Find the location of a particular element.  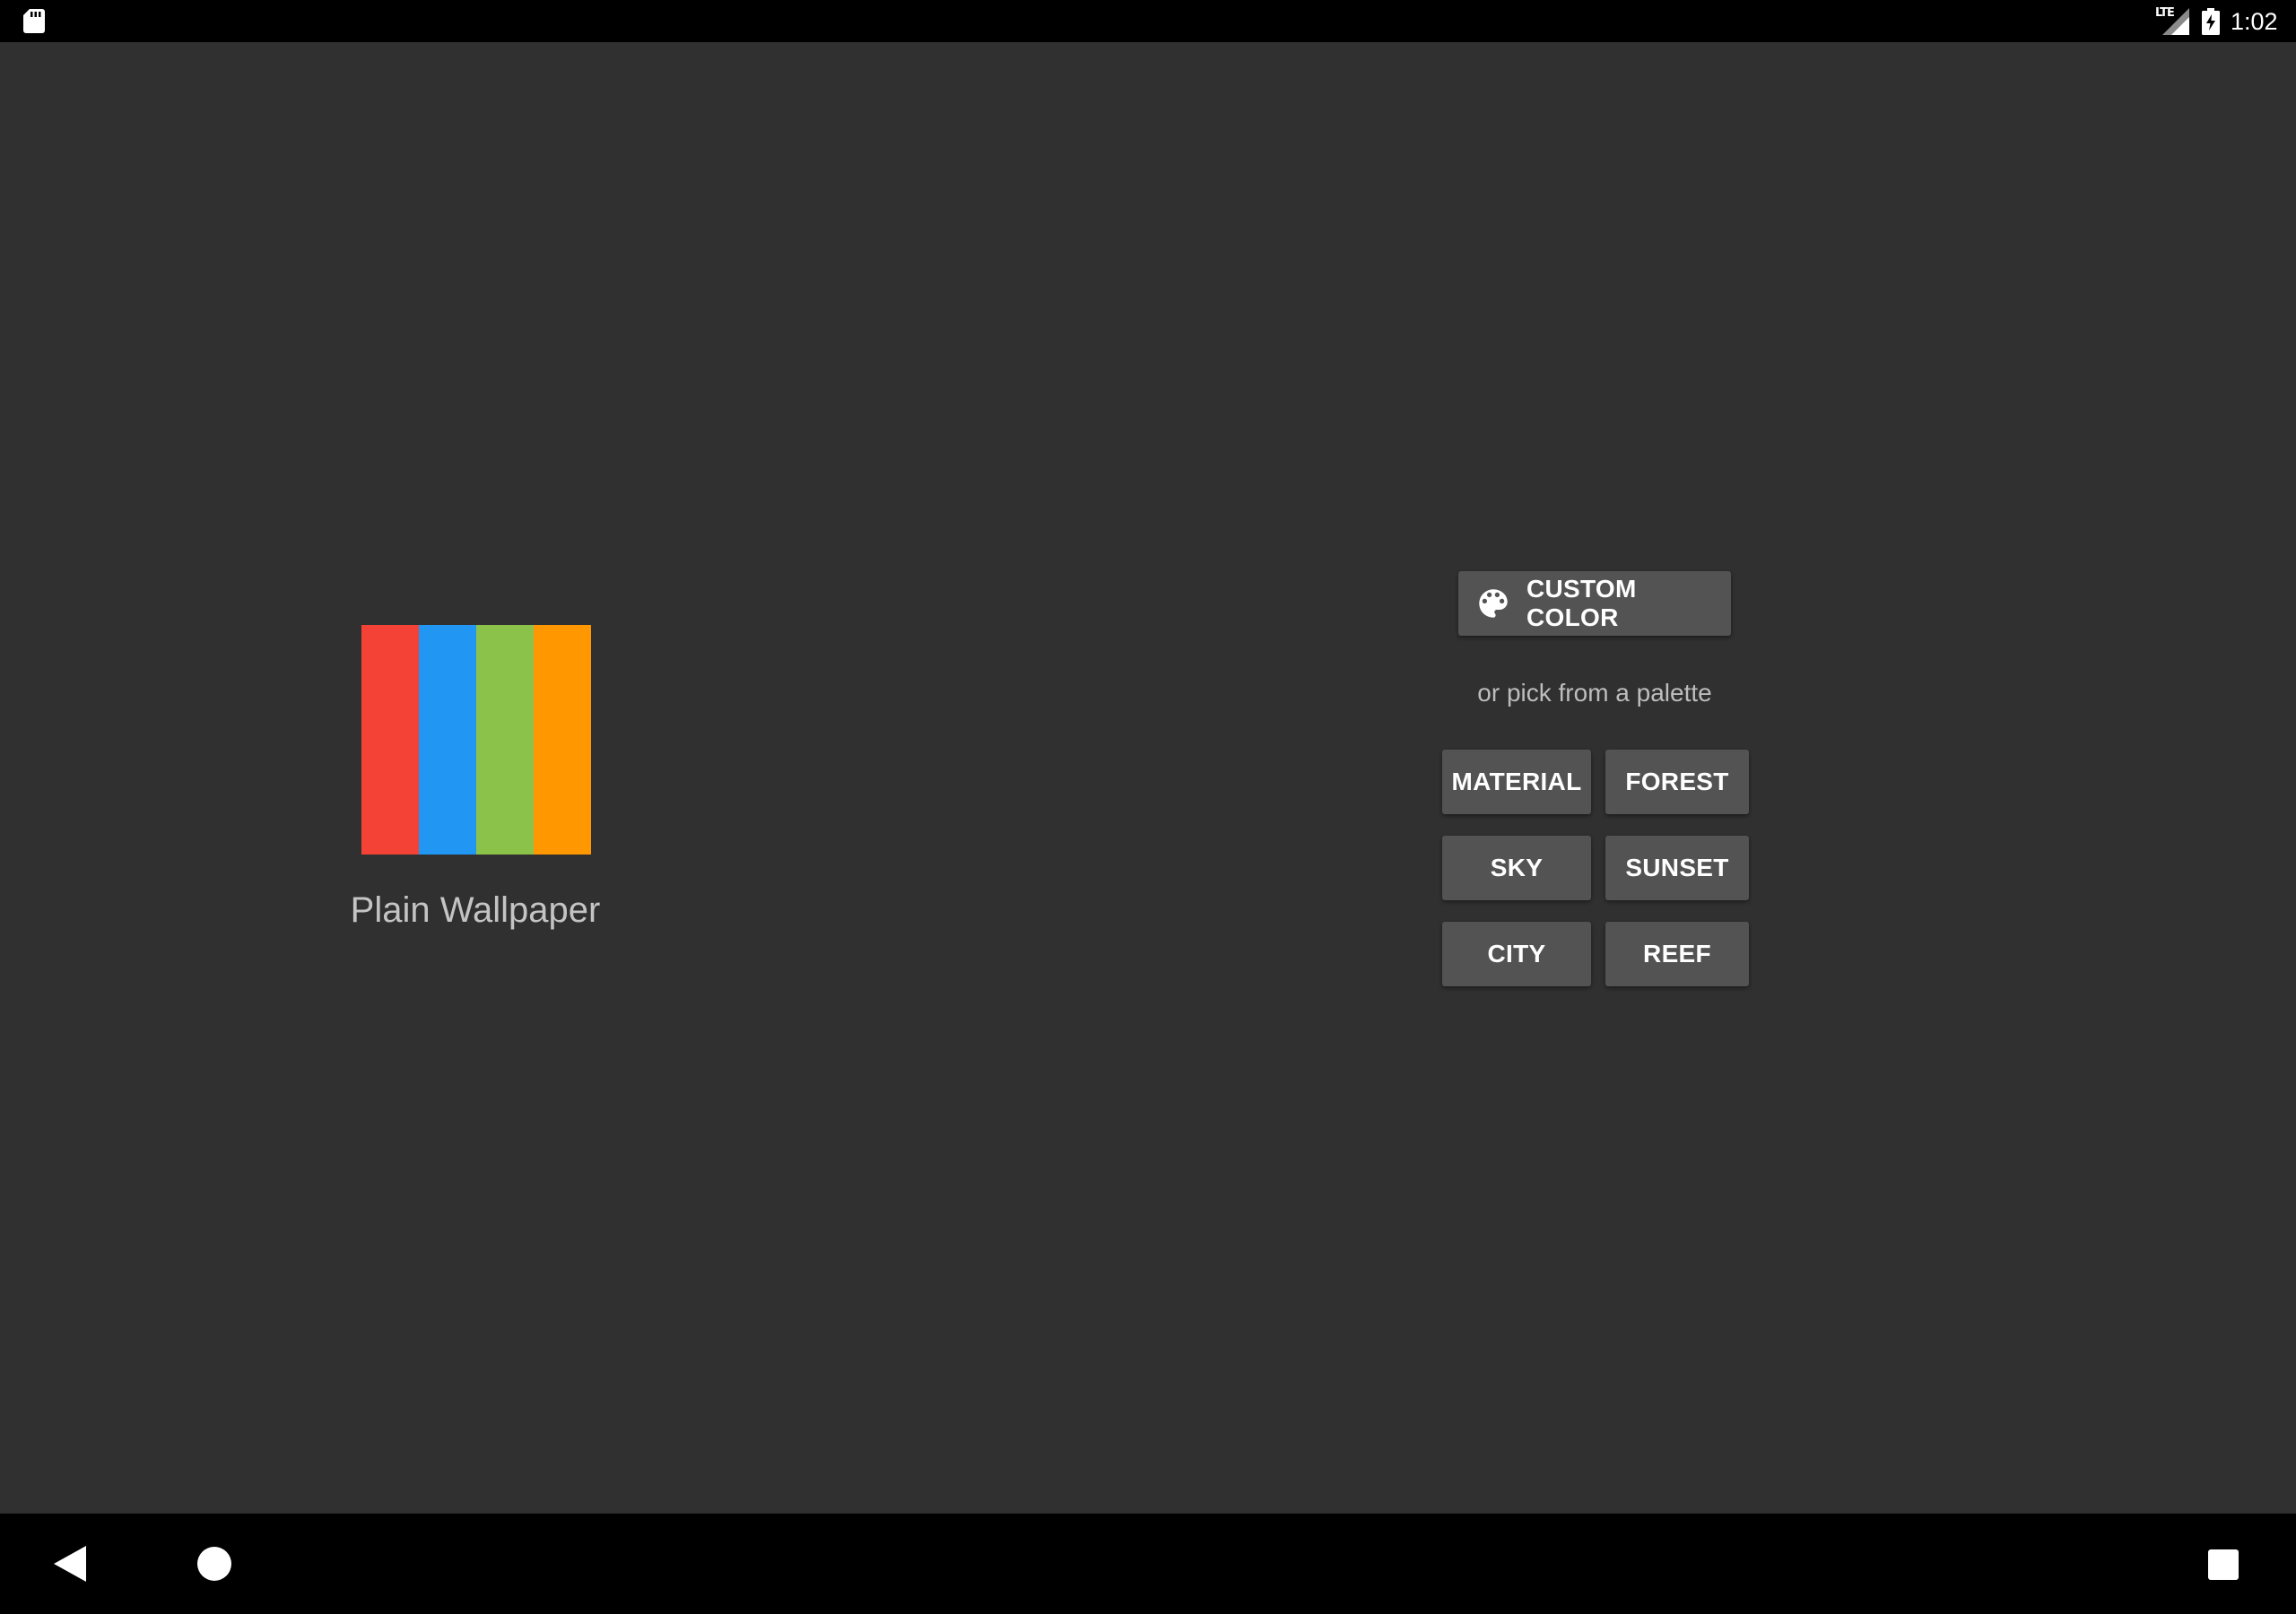

app-logo is located at coordinates (476, 740).